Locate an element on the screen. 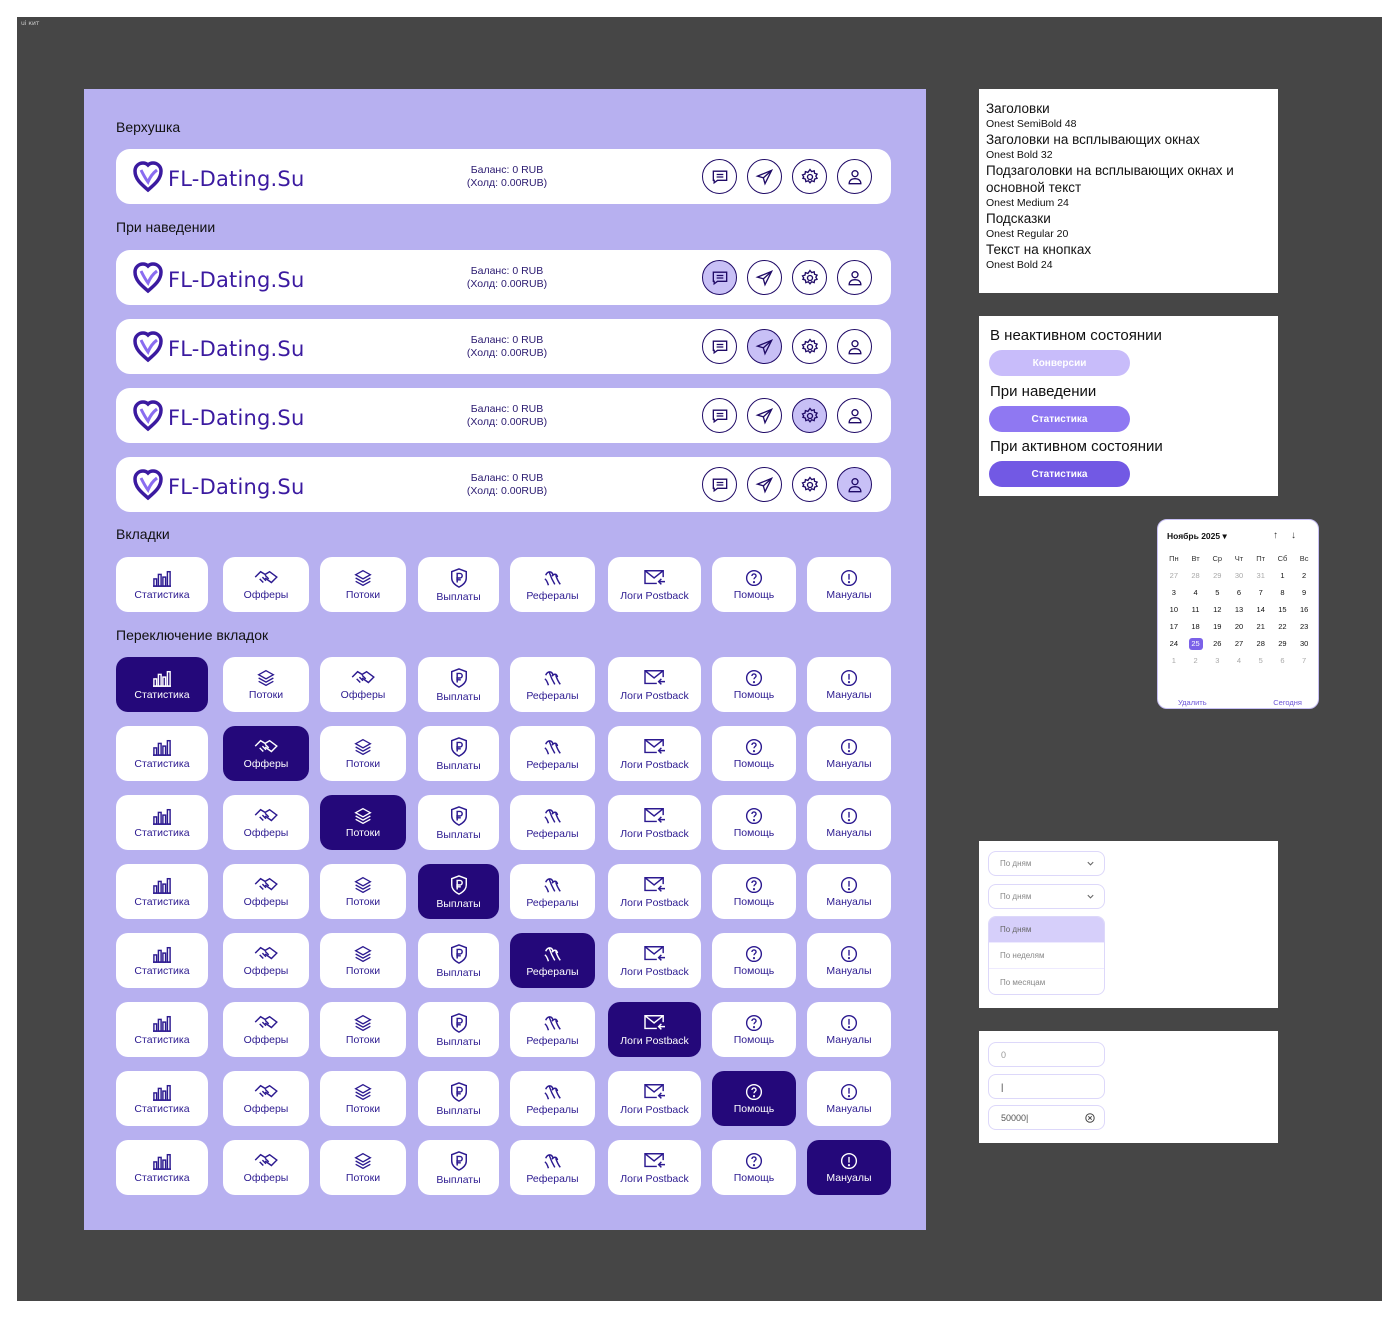 The image size is (1400, 1320). calendar-day: 17 is located at coordinates (1174, 627).